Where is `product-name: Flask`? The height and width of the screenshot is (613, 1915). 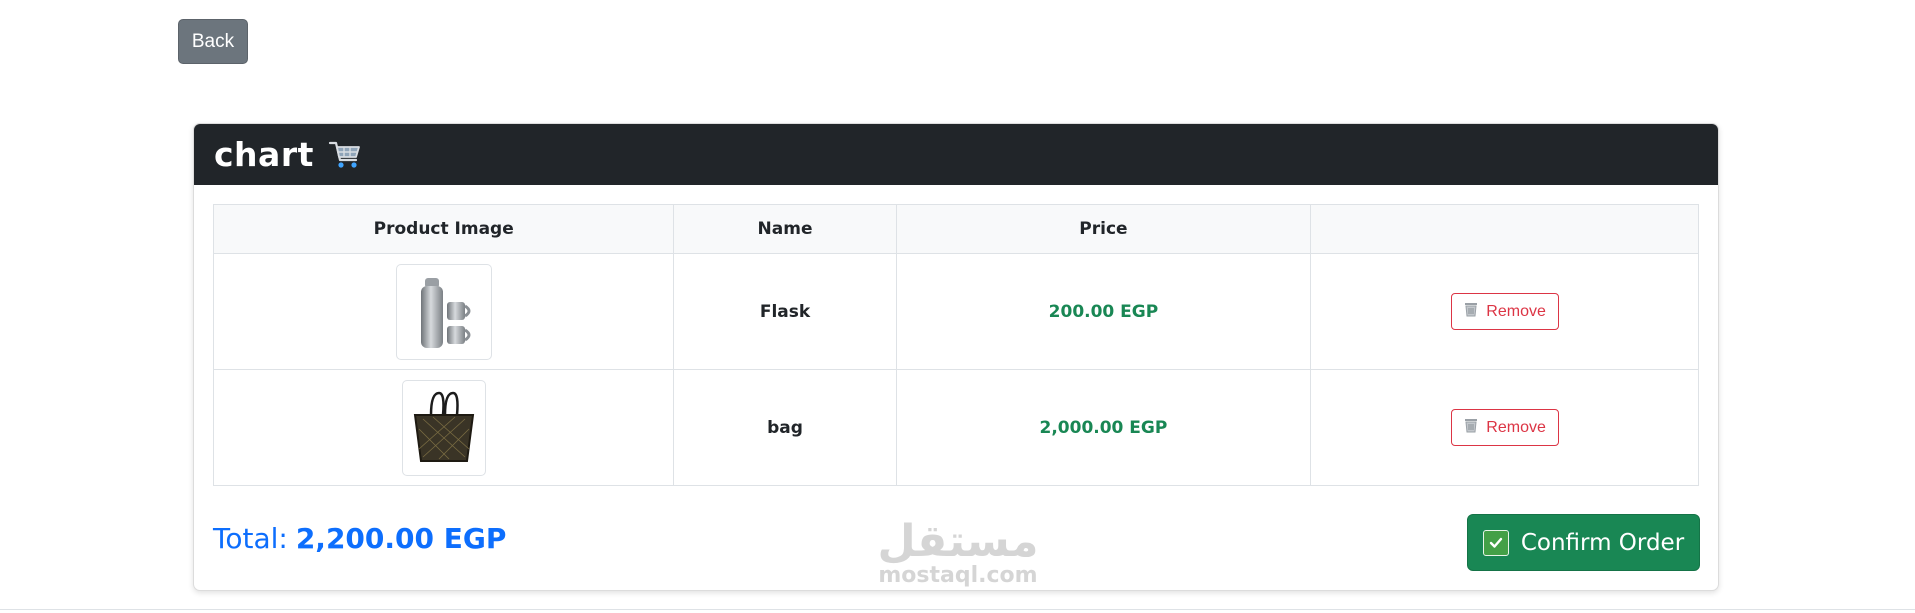 product-name: Flask is located at coordinates (785, 311).